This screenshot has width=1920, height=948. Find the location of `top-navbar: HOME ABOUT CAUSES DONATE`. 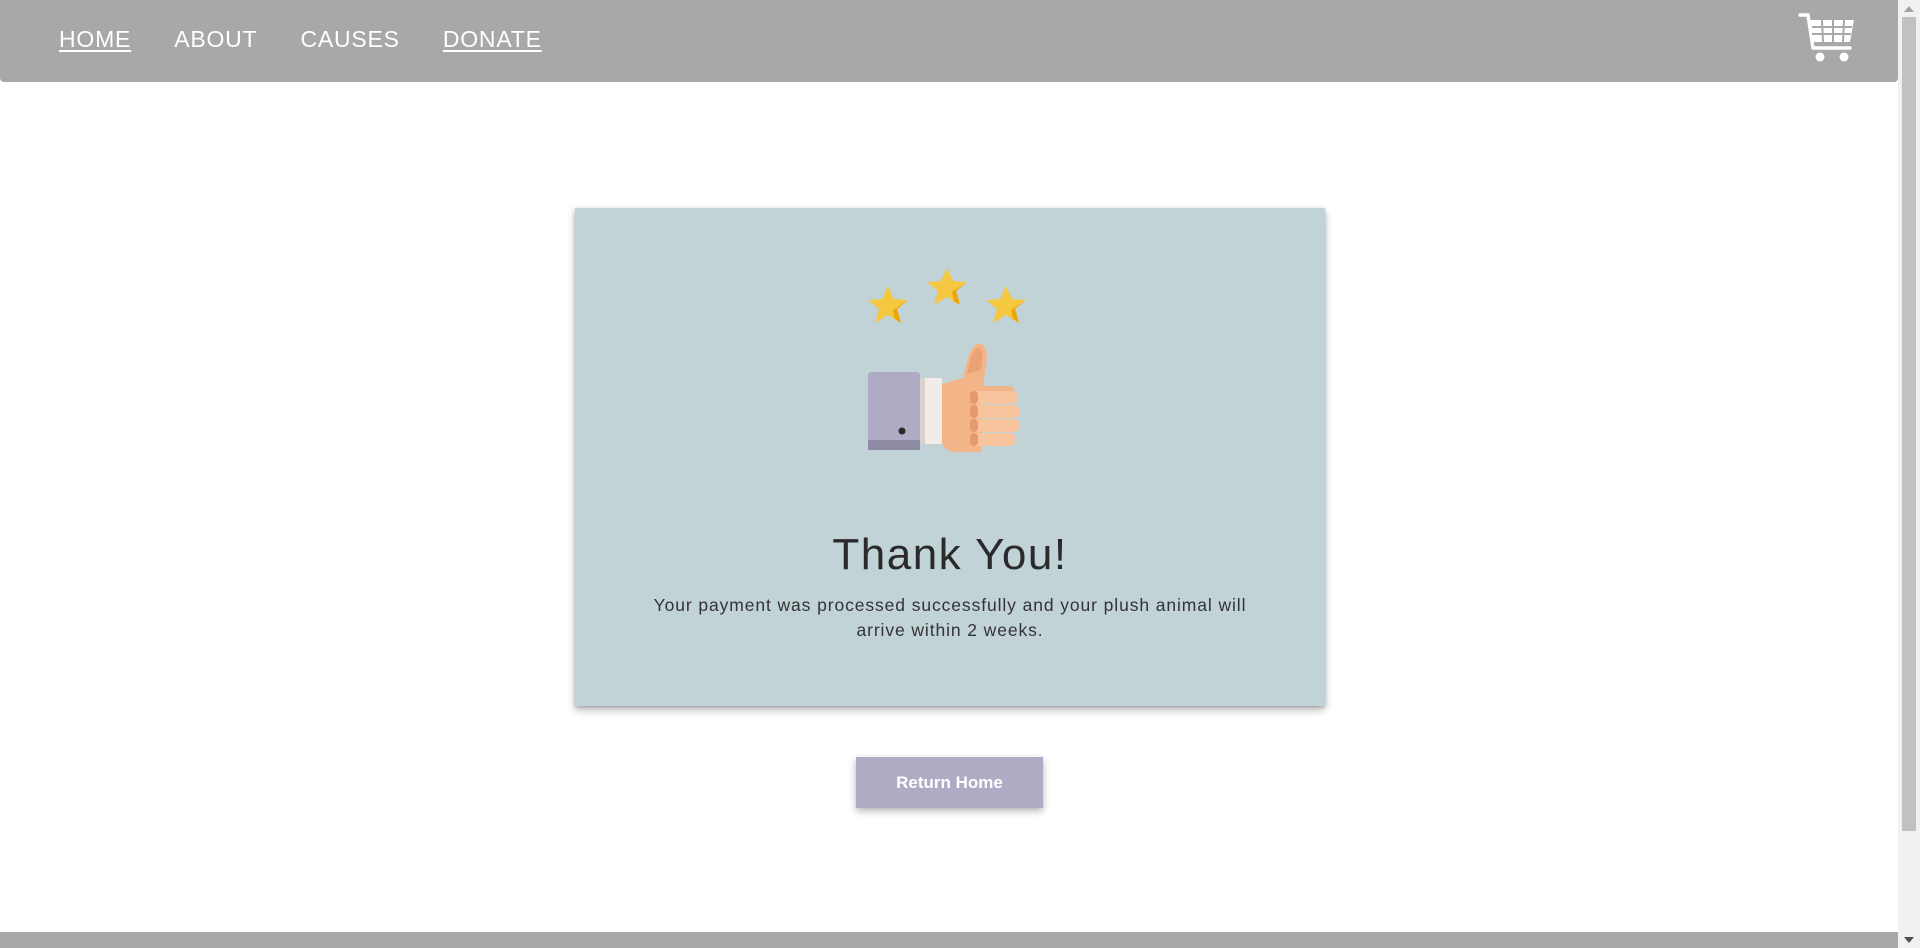

top-navbar: HOME ABOUT CAUSES DONATE is located at coordinates (949, 41).